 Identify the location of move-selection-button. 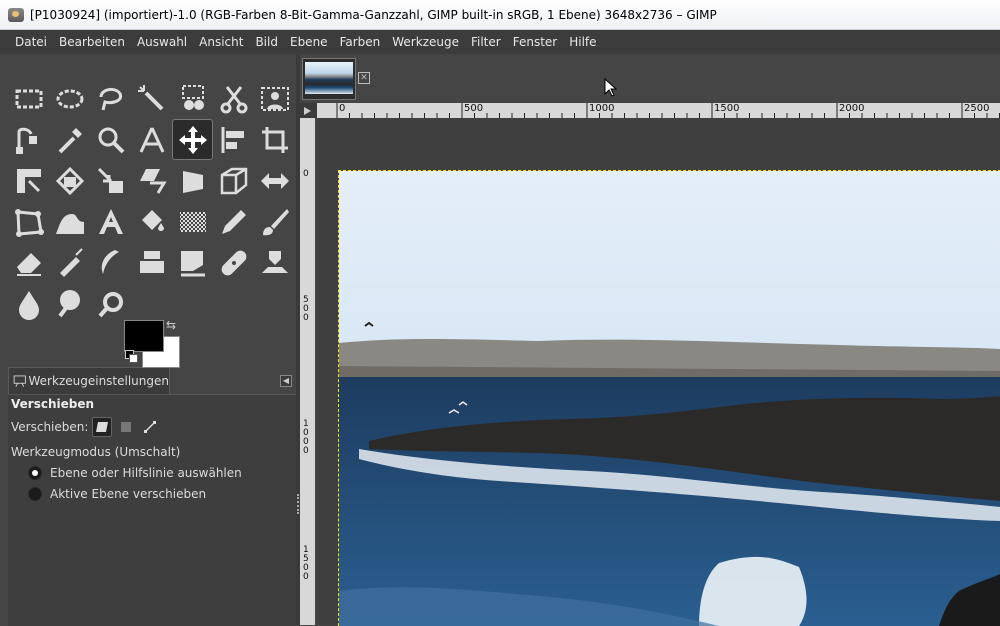
(126, 427).